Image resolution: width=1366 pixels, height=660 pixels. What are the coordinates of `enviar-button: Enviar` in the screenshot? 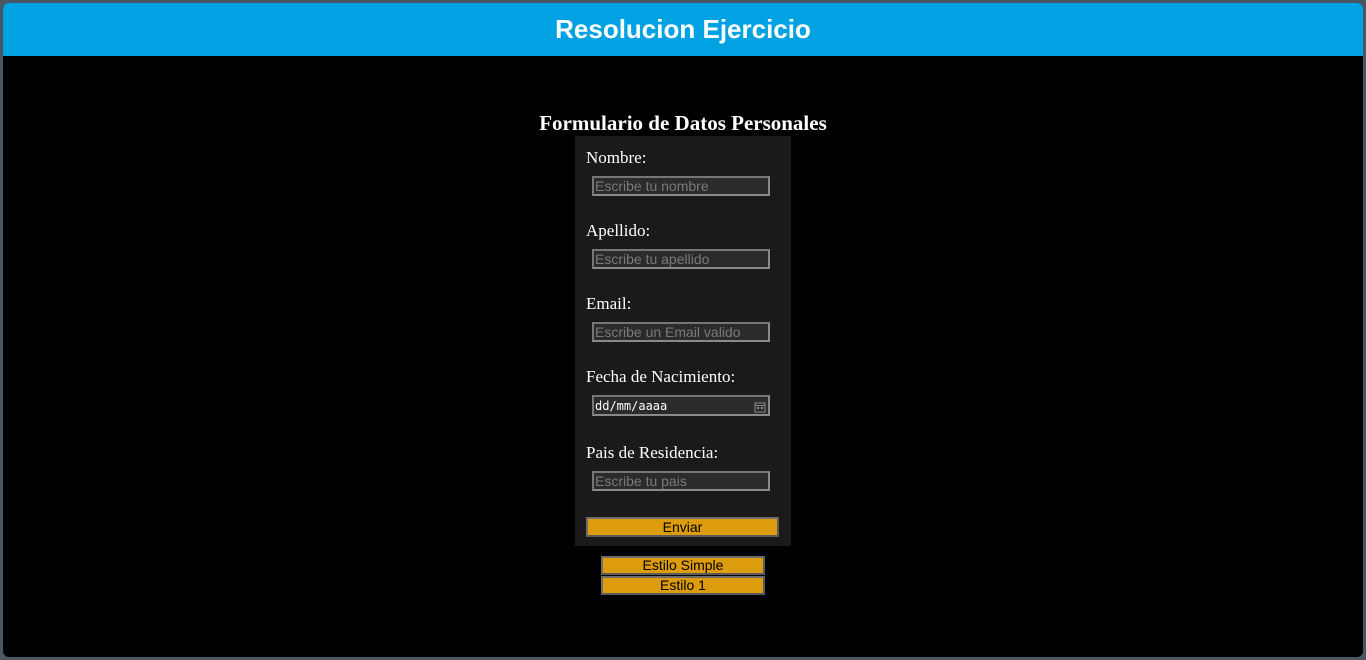 It's located at (682, 527).